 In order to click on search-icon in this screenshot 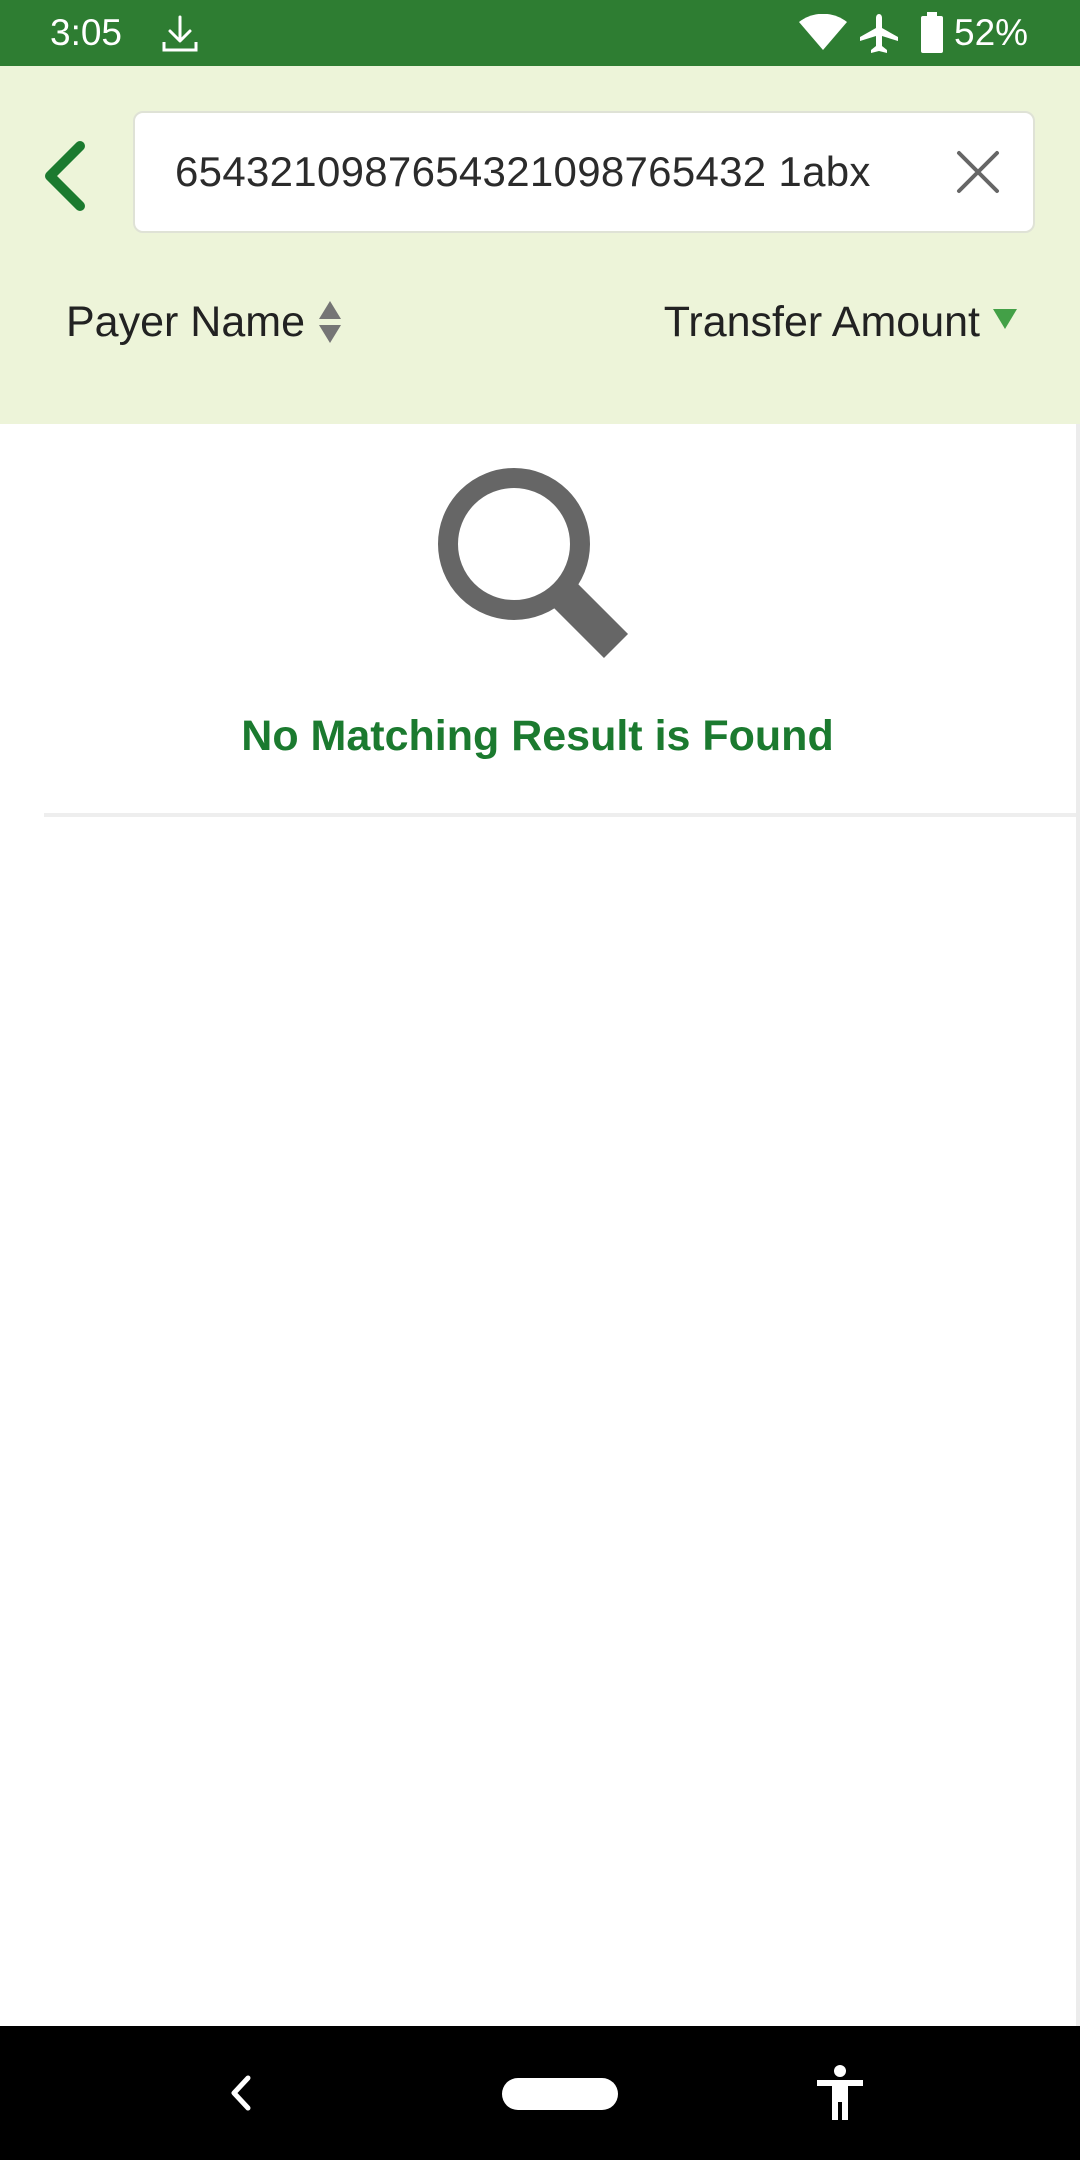, I will do `click(533, 563)`.